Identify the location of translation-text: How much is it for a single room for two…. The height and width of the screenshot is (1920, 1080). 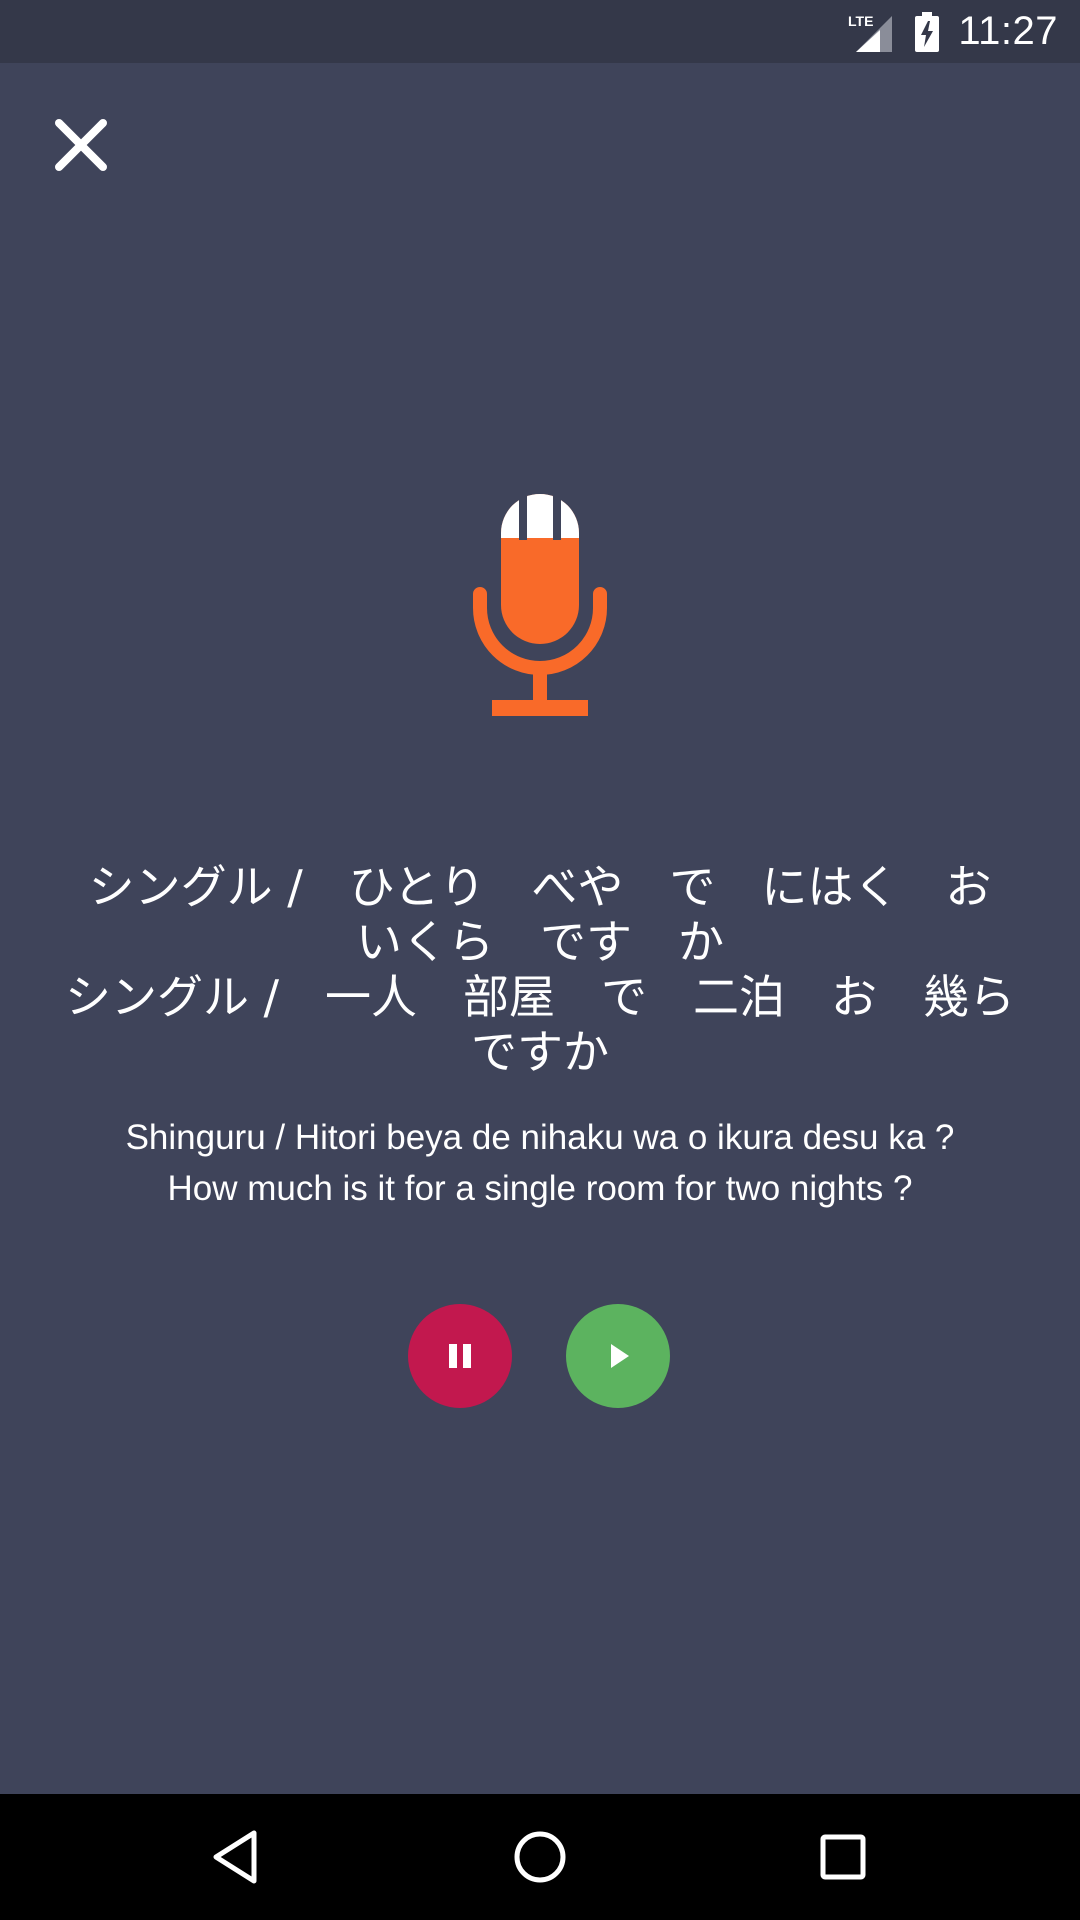
(540, 1188).